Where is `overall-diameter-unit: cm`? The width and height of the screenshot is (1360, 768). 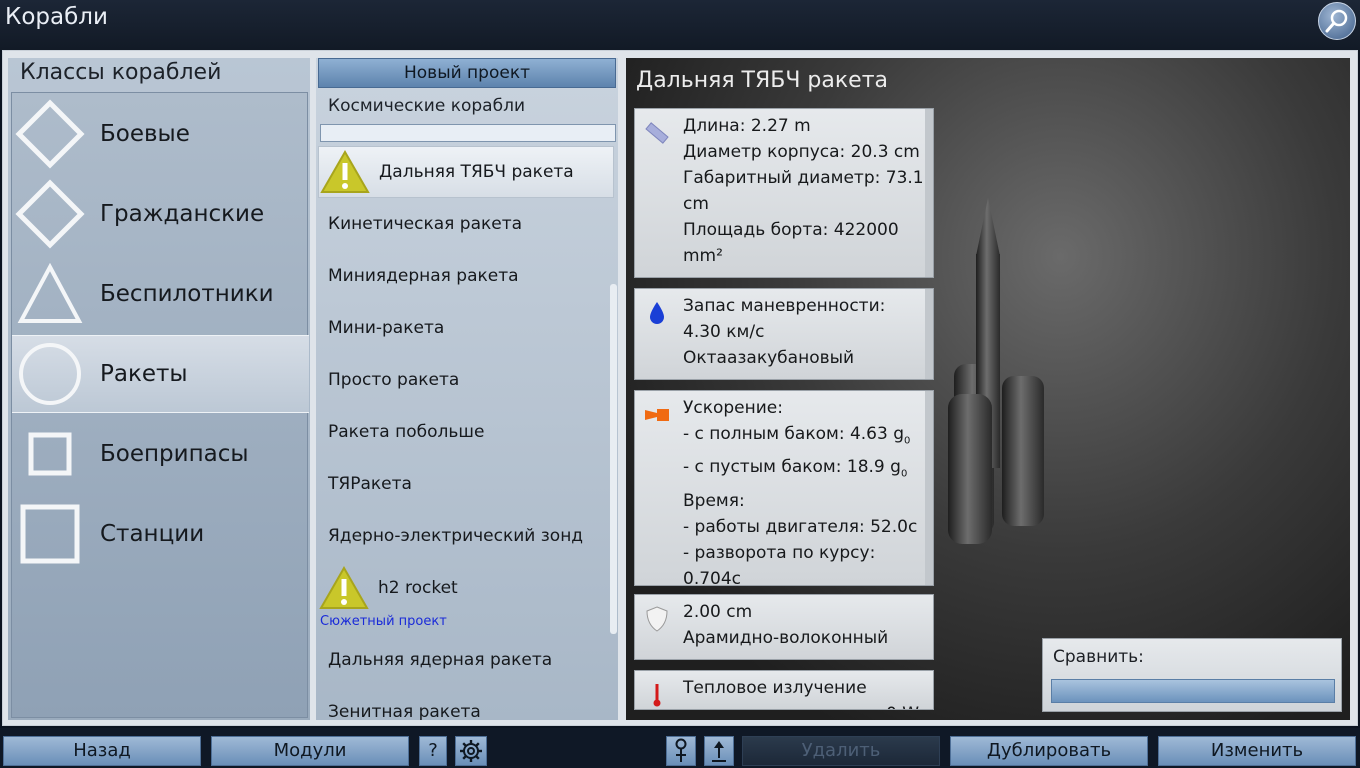 overall-diameter-unit: cm is located at coordinates (696, 204).